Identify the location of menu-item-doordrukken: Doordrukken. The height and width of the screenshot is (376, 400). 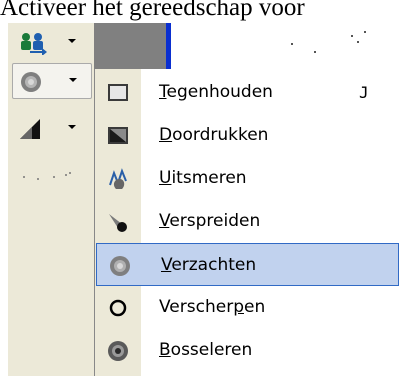
(247, 135).